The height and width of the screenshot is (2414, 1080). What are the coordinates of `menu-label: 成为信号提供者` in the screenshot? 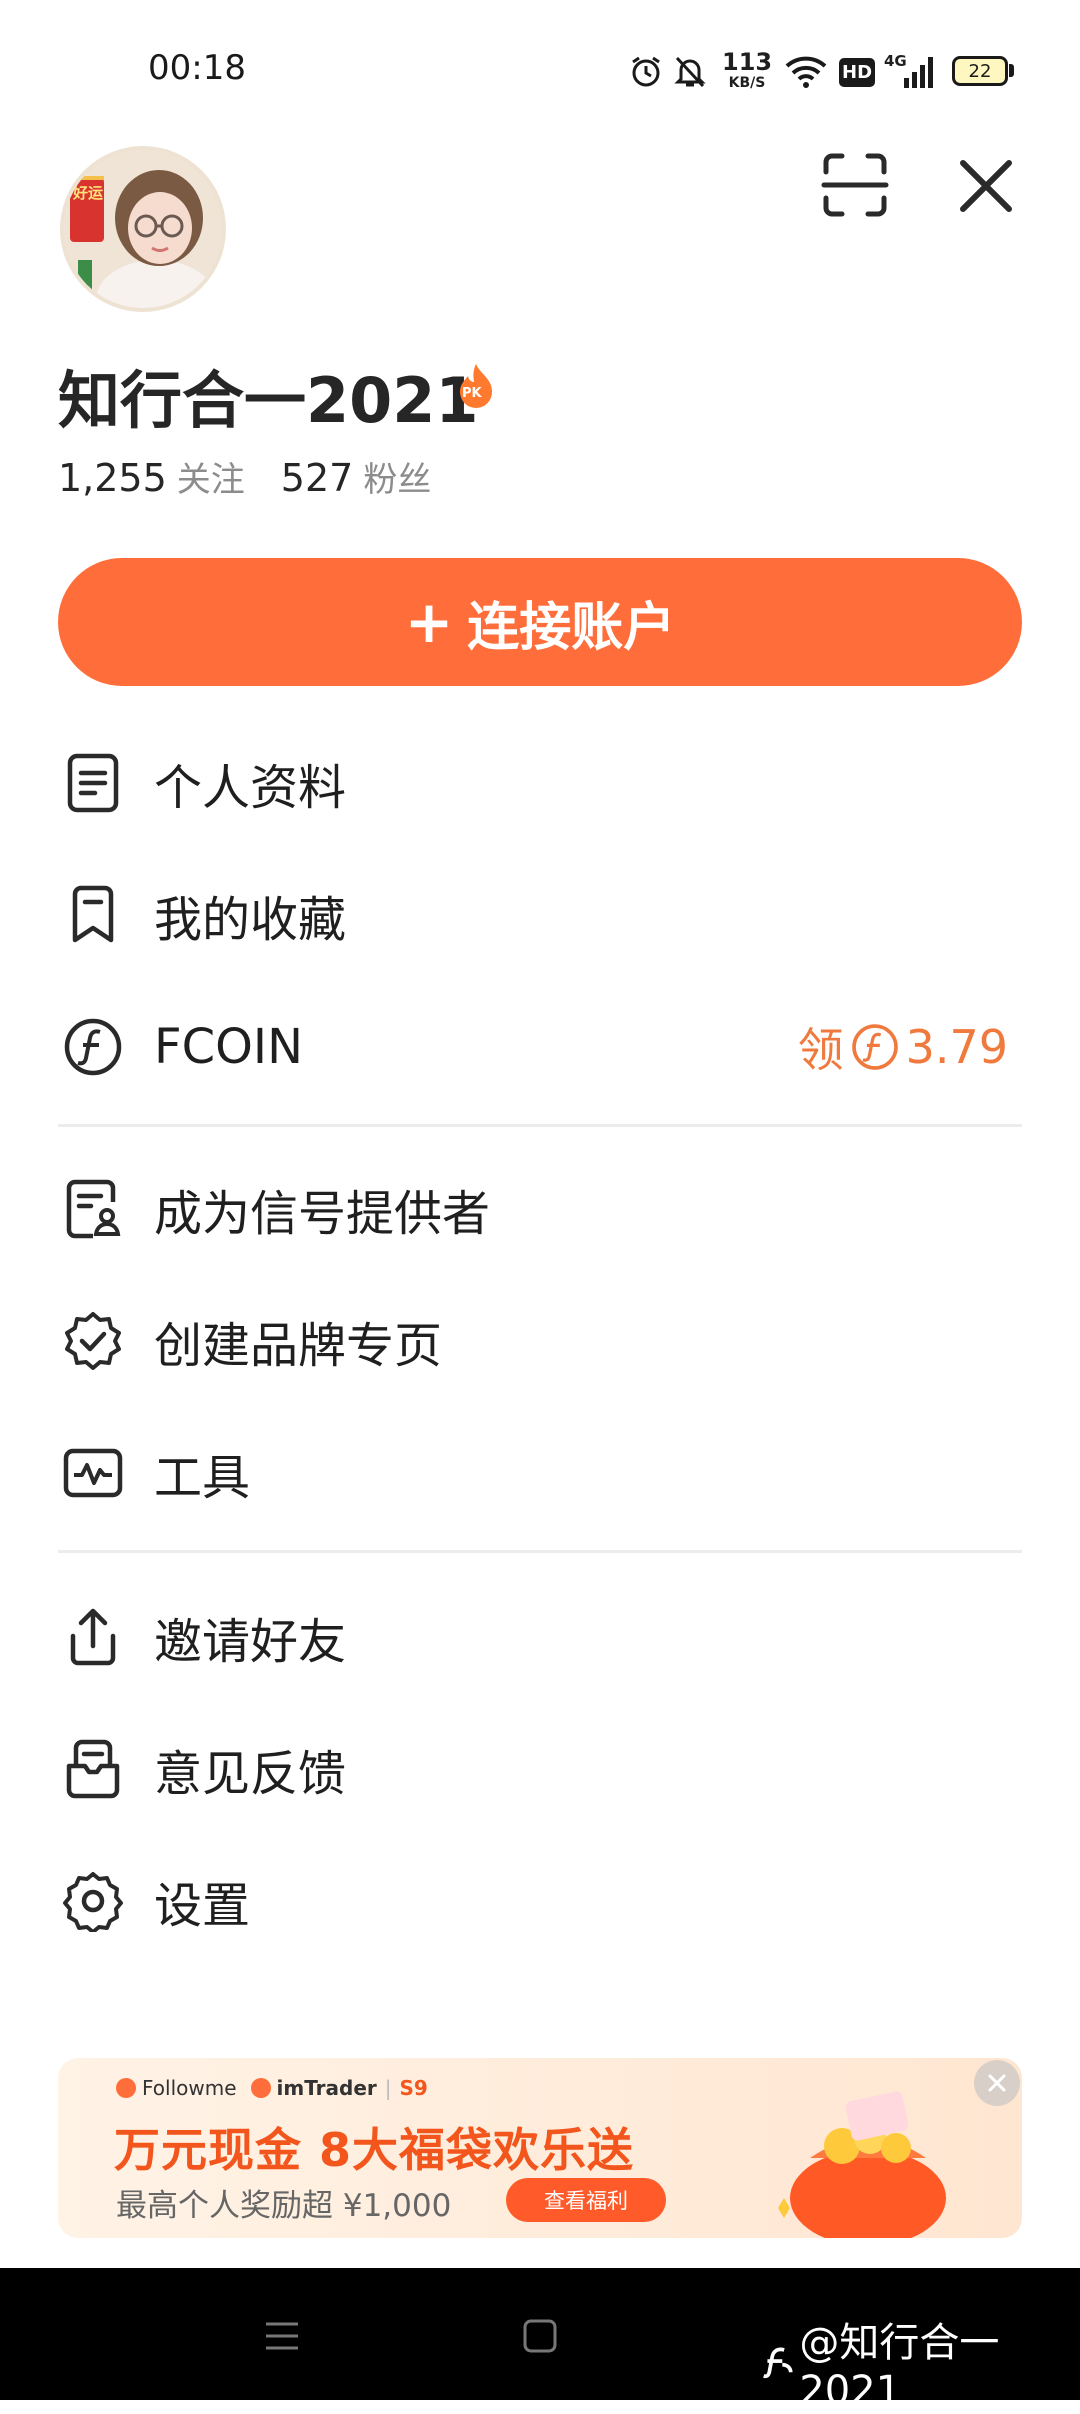 It's located at (322, 1214).